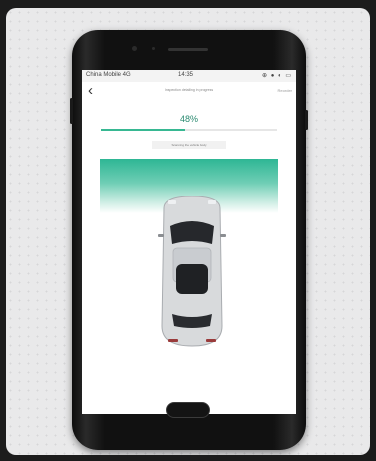 The height and width of the screenshot is (461, 376). What do you see at coordinates (134, 48) in the screenshot?
I see `front-camera-icon` at bounding box center [134, 48].